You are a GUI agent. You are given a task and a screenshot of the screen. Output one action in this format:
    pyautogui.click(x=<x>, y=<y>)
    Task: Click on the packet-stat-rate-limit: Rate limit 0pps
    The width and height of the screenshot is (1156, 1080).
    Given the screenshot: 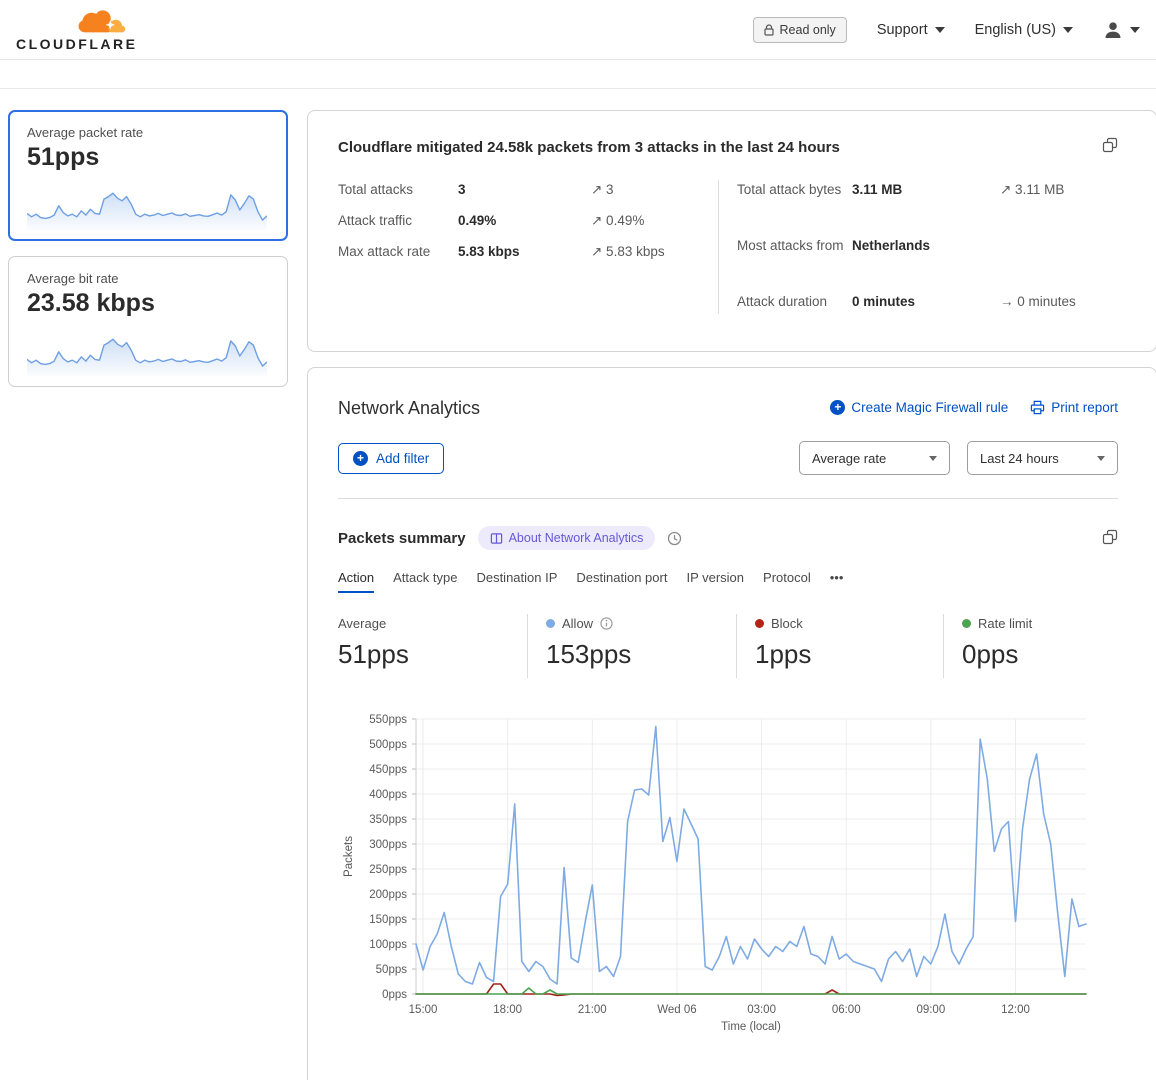 What is the action you would take?
    pyautogui.click(x=1030, y=646)
    